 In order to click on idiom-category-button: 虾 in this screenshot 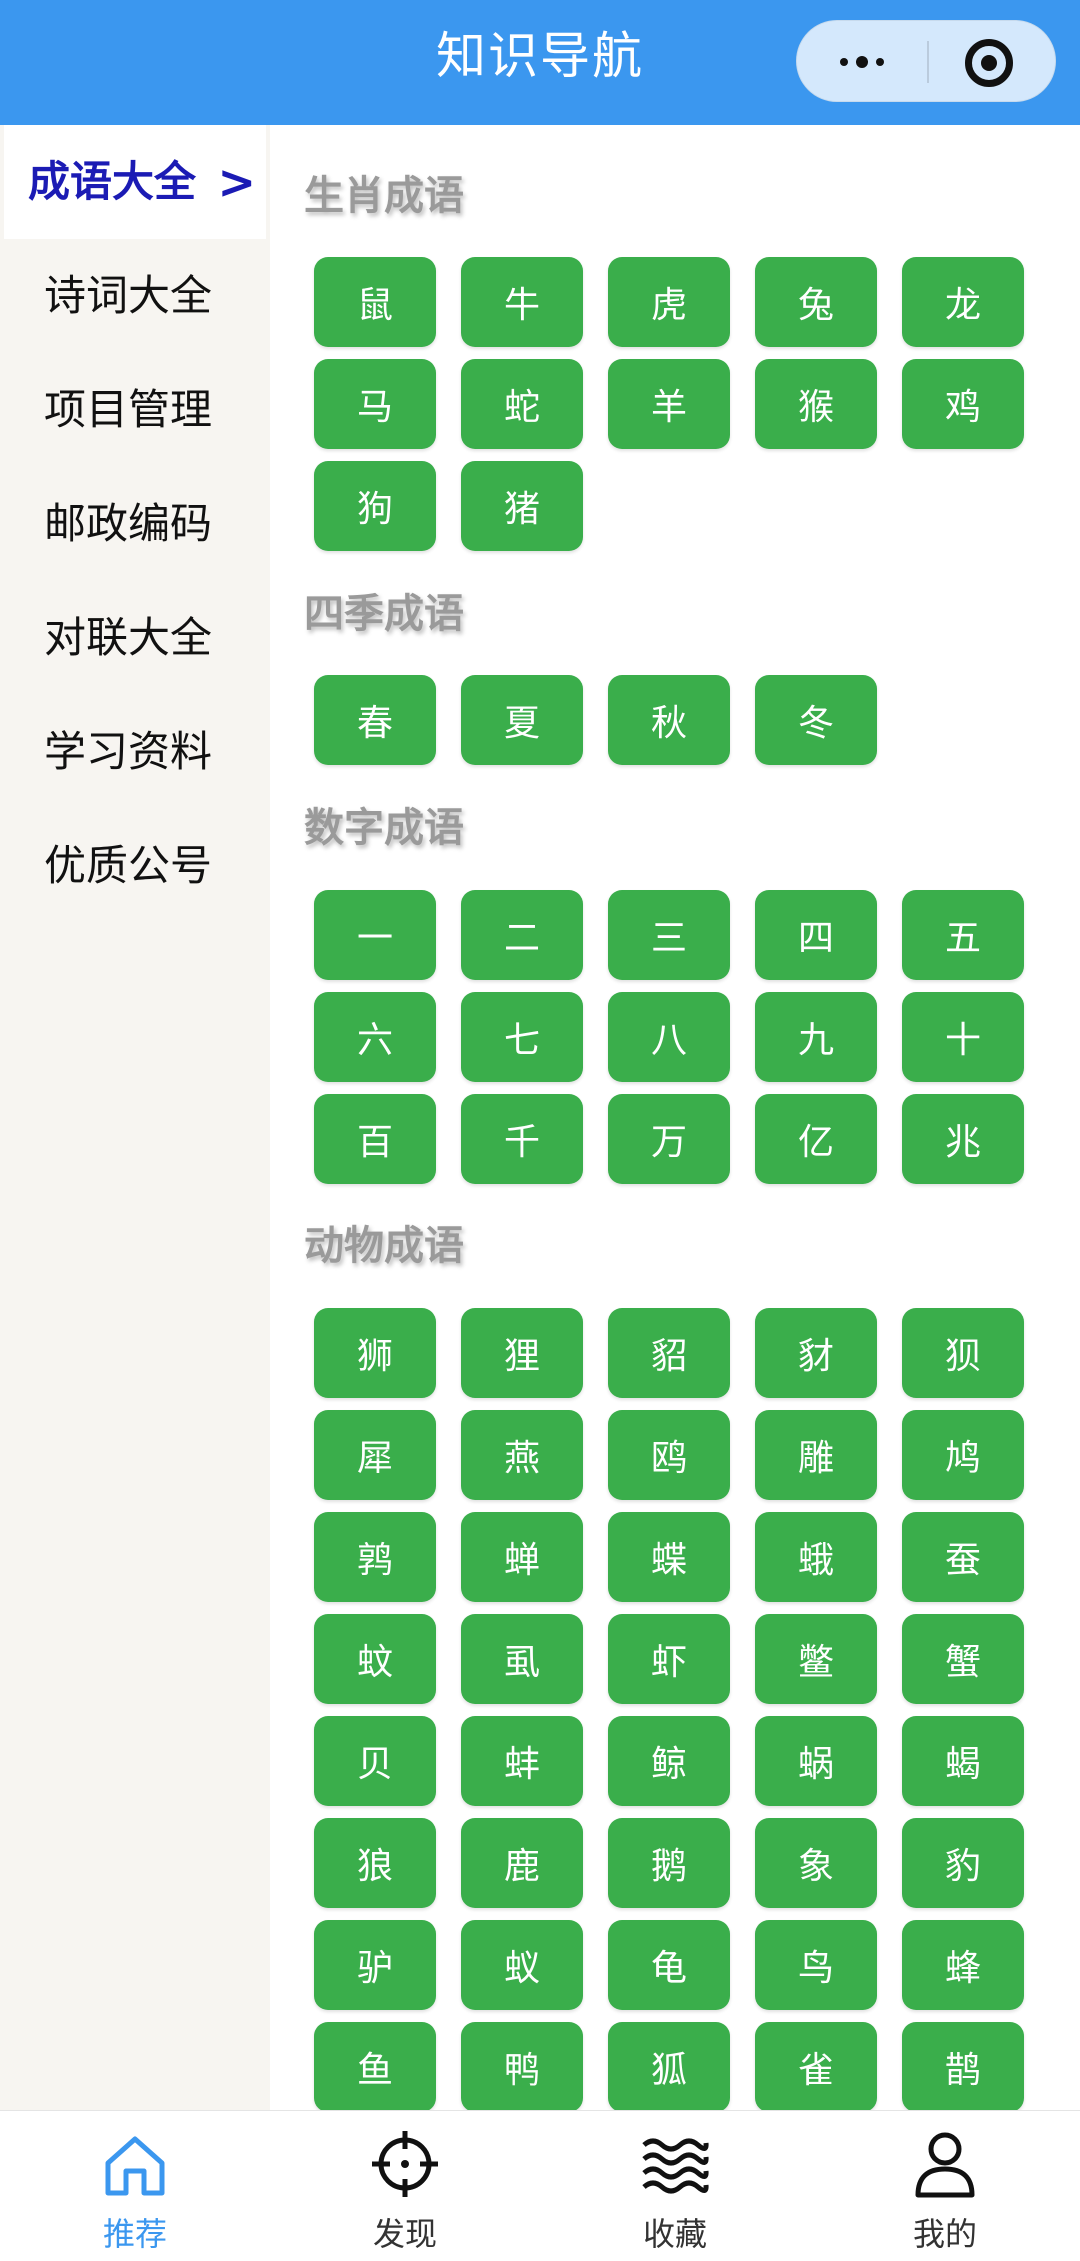, I will do `click(669, 1659)`.